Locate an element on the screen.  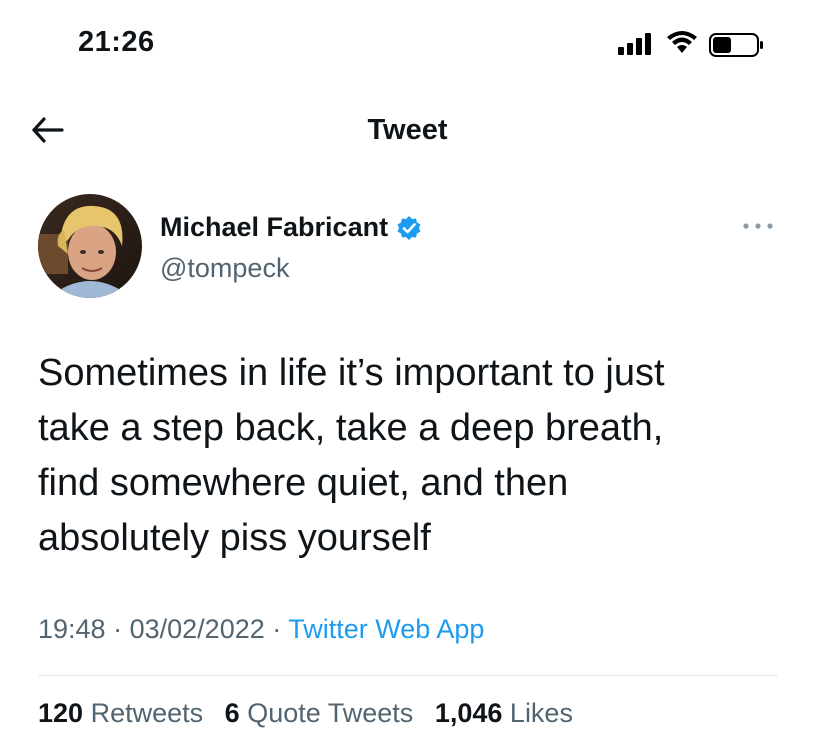
quote-tweets-stat: 6 Quote Tweets is located at coordinates (319, 713).